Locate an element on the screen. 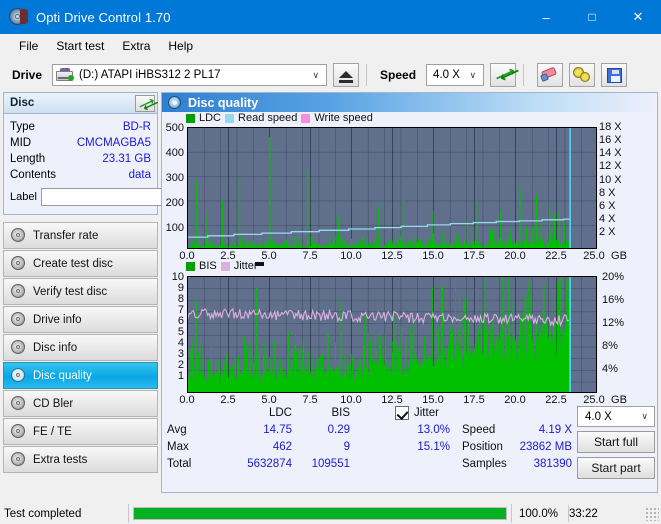  jitter-label: Jitter is located at coordinates (426, 413).